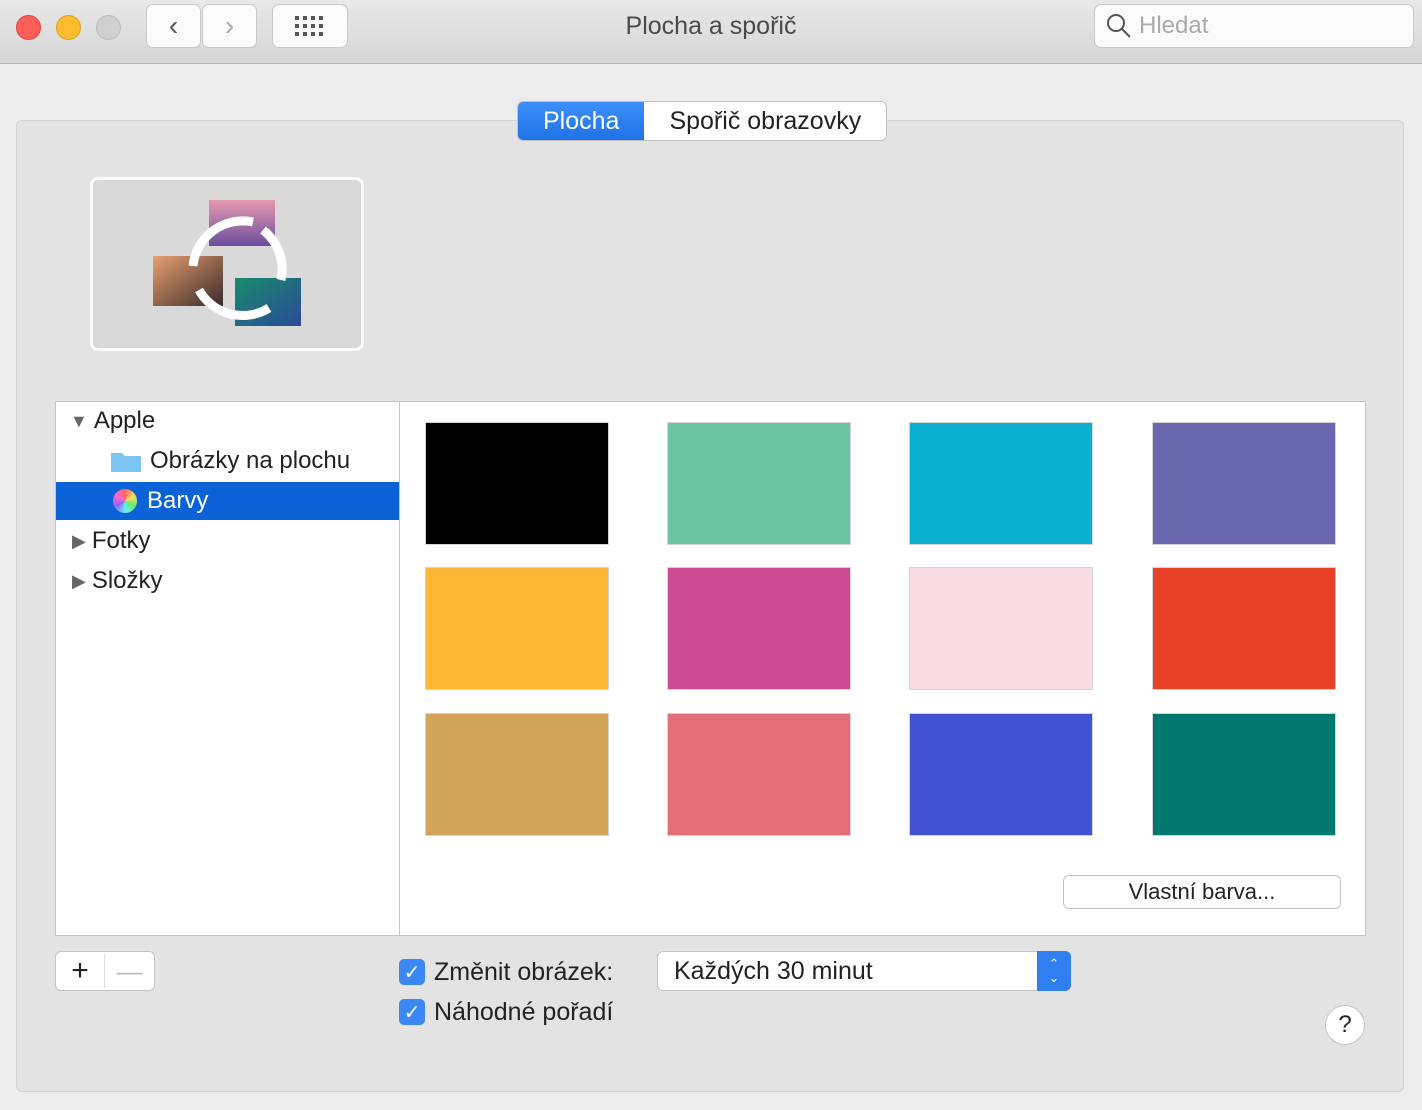 The height and width of the screenshot is (1110, 1422). I want to click on sidebar-item-label: Fotky, so click(121, 540).